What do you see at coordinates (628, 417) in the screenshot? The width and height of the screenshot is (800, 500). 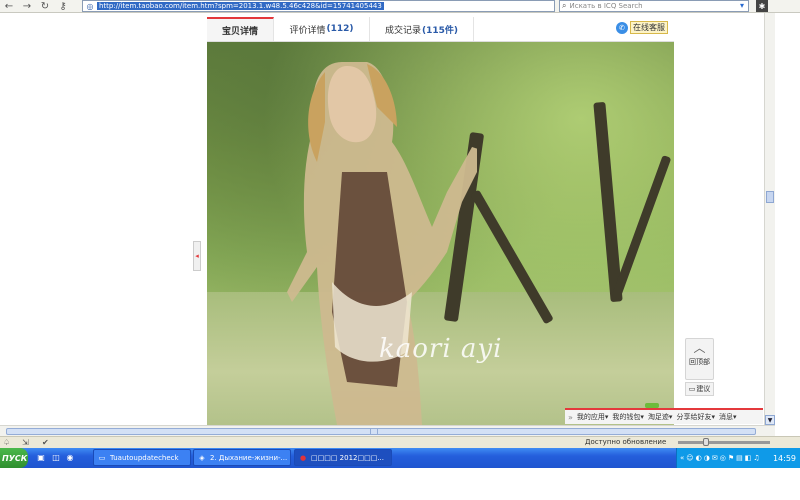 I see `my-wallet-menu: 我的钱包▾` at bounding box center [628, 417].